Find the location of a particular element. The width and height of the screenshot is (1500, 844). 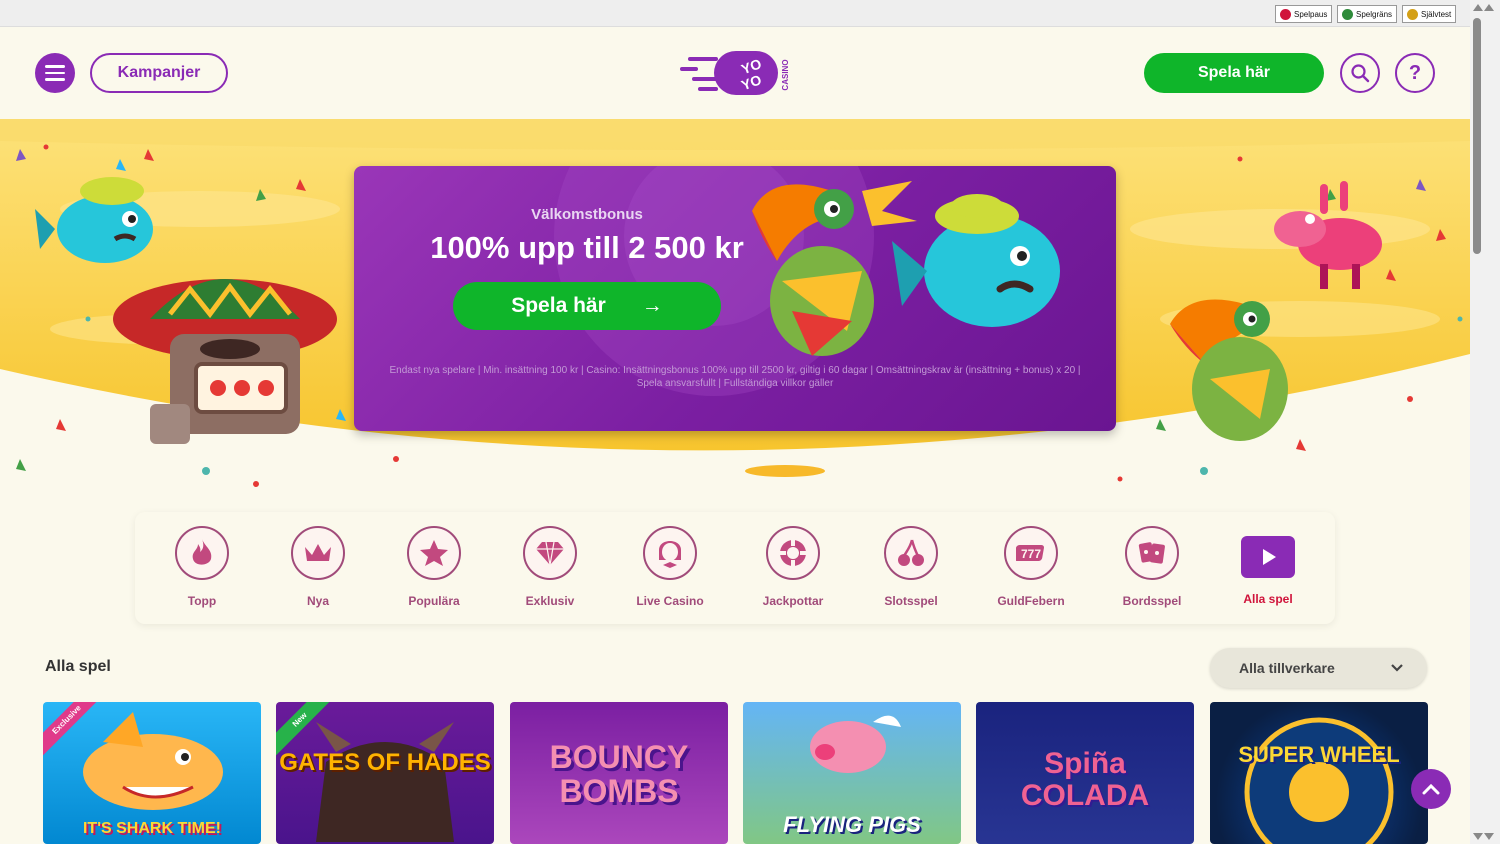

scroll-down-arrow is located at coordinates (1478, 836).